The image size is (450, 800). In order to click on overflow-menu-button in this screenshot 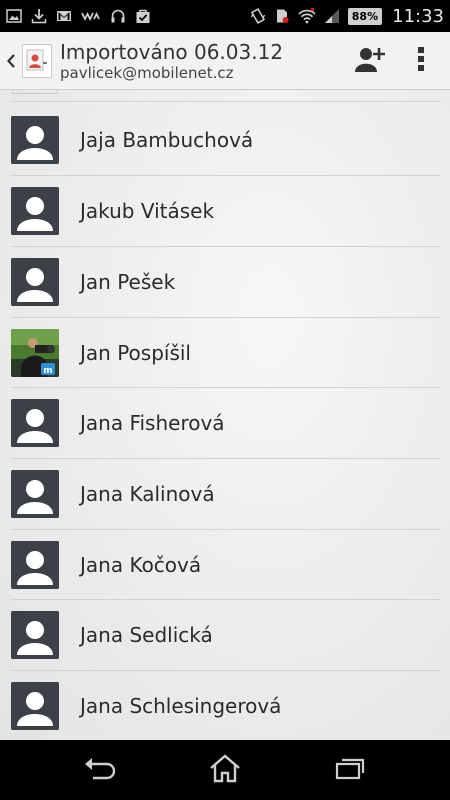, I will do `click(421, 61)`.